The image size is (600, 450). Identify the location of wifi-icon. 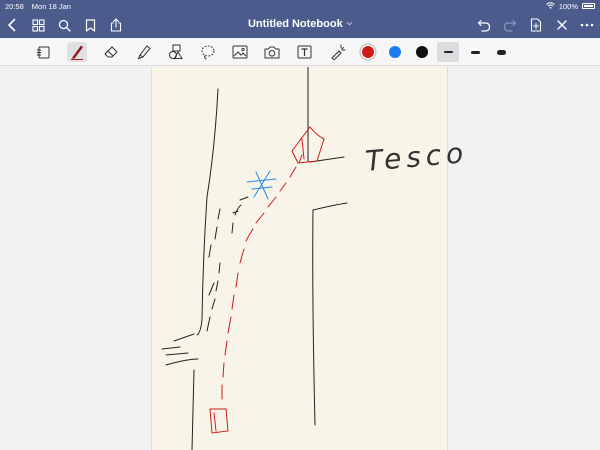
(550, 6).